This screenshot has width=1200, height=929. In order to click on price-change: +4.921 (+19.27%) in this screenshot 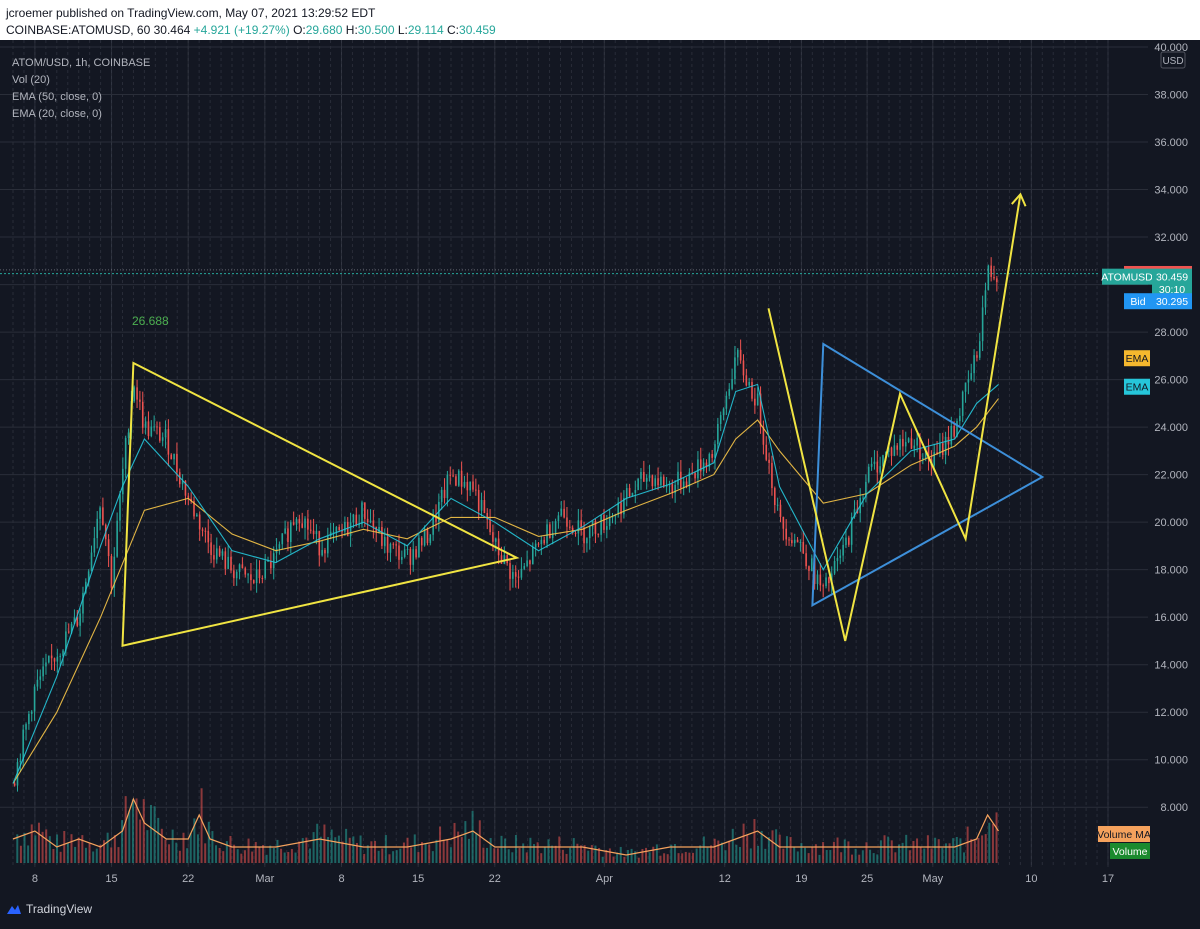, I will do `click(241, 30)`.